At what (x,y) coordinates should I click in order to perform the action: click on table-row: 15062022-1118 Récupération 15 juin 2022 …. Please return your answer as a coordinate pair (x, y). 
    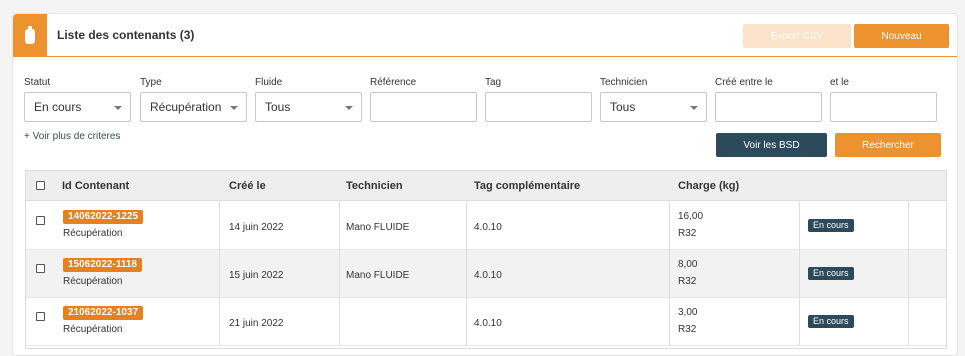
    Looking at the image, I should click on (486, 274).